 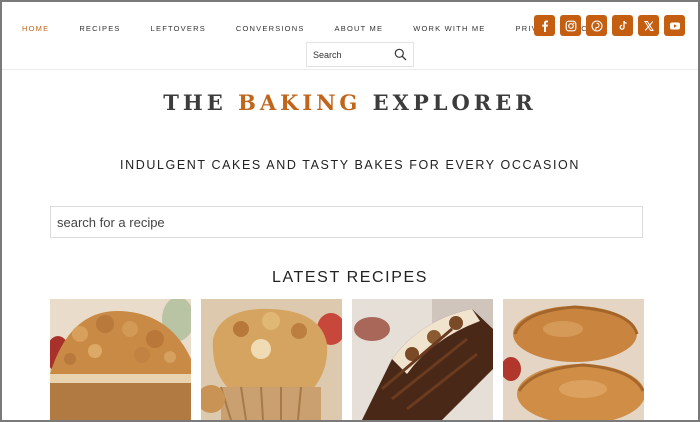 I want to click on crumble-cake-image, so click(x=120, y=359).